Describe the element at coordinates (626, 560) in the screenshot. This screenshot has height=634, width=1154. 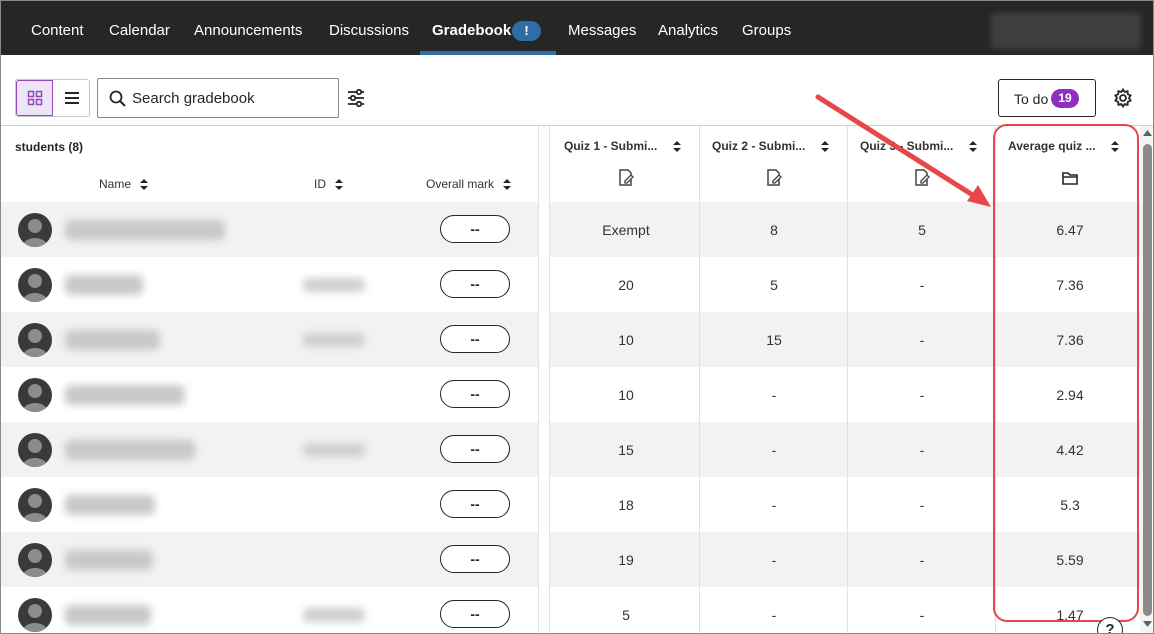
I see `quiz1-grade-cell: 19` at that location.